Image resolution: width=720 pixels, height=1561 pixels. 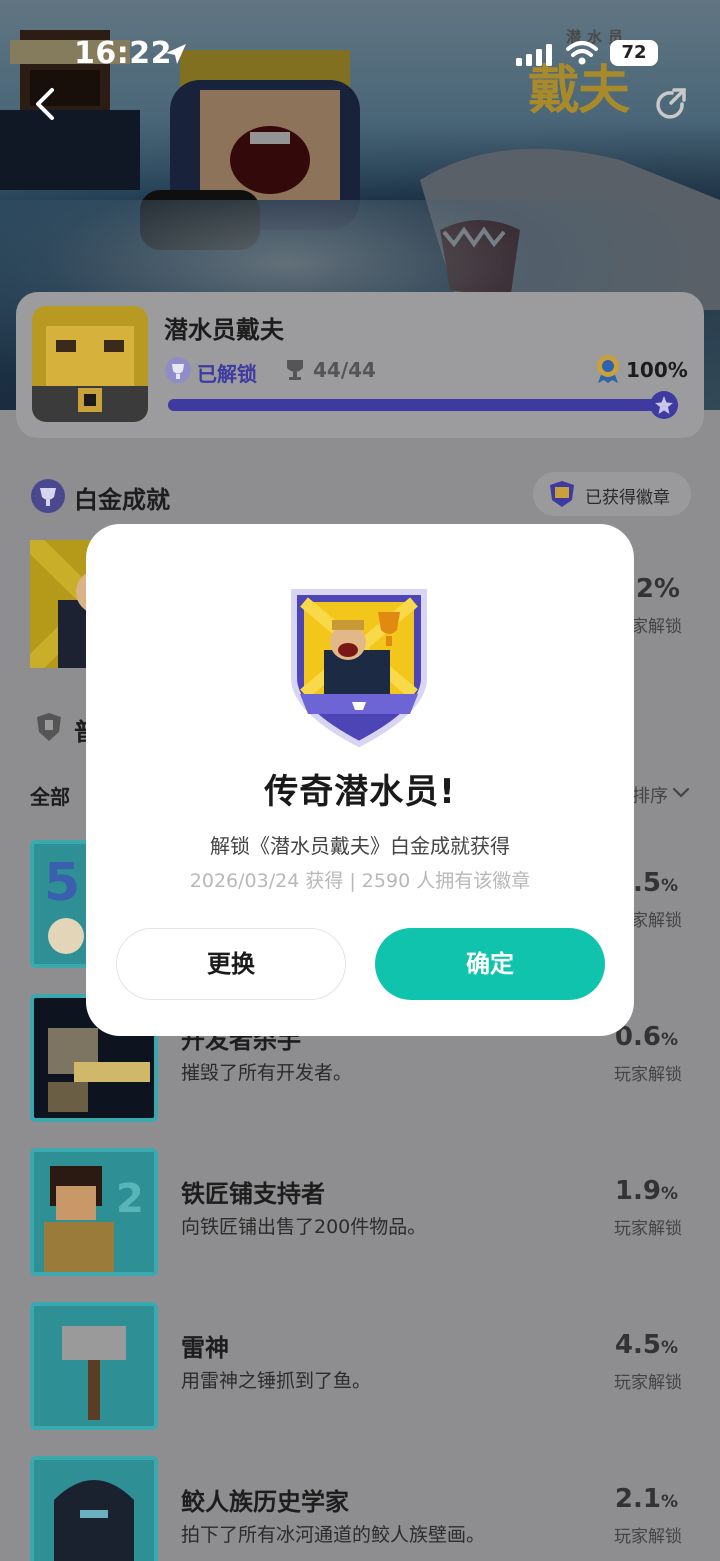 I want to click on achievement-percent: 0.6%, so click(x=646, y=1037).